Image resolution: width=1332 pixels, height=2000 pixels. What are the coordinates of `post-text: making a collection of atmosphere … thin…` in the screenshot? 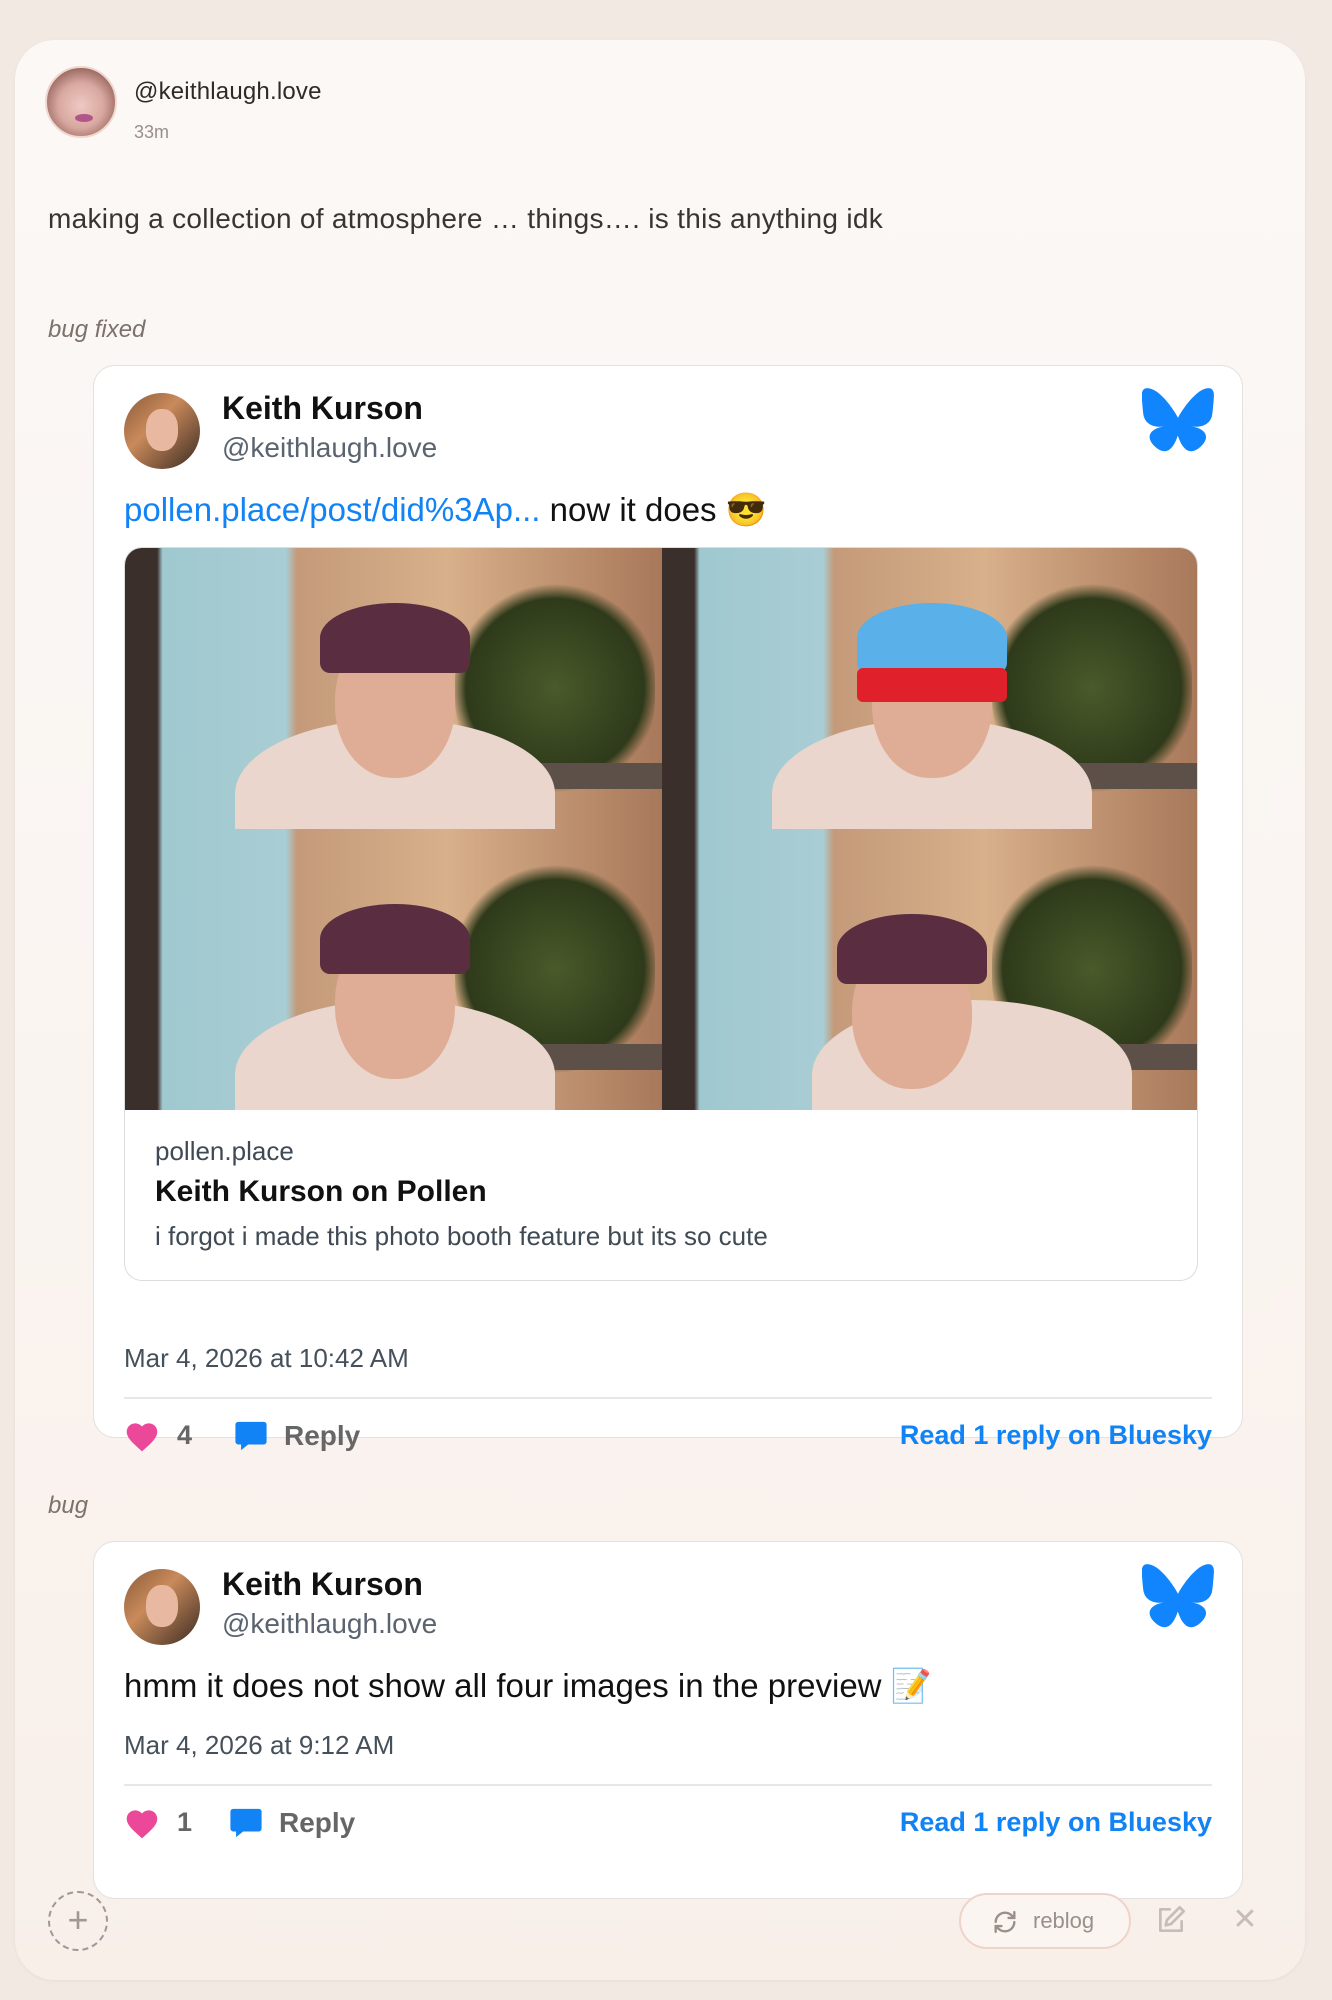 It's located at (466, 218).